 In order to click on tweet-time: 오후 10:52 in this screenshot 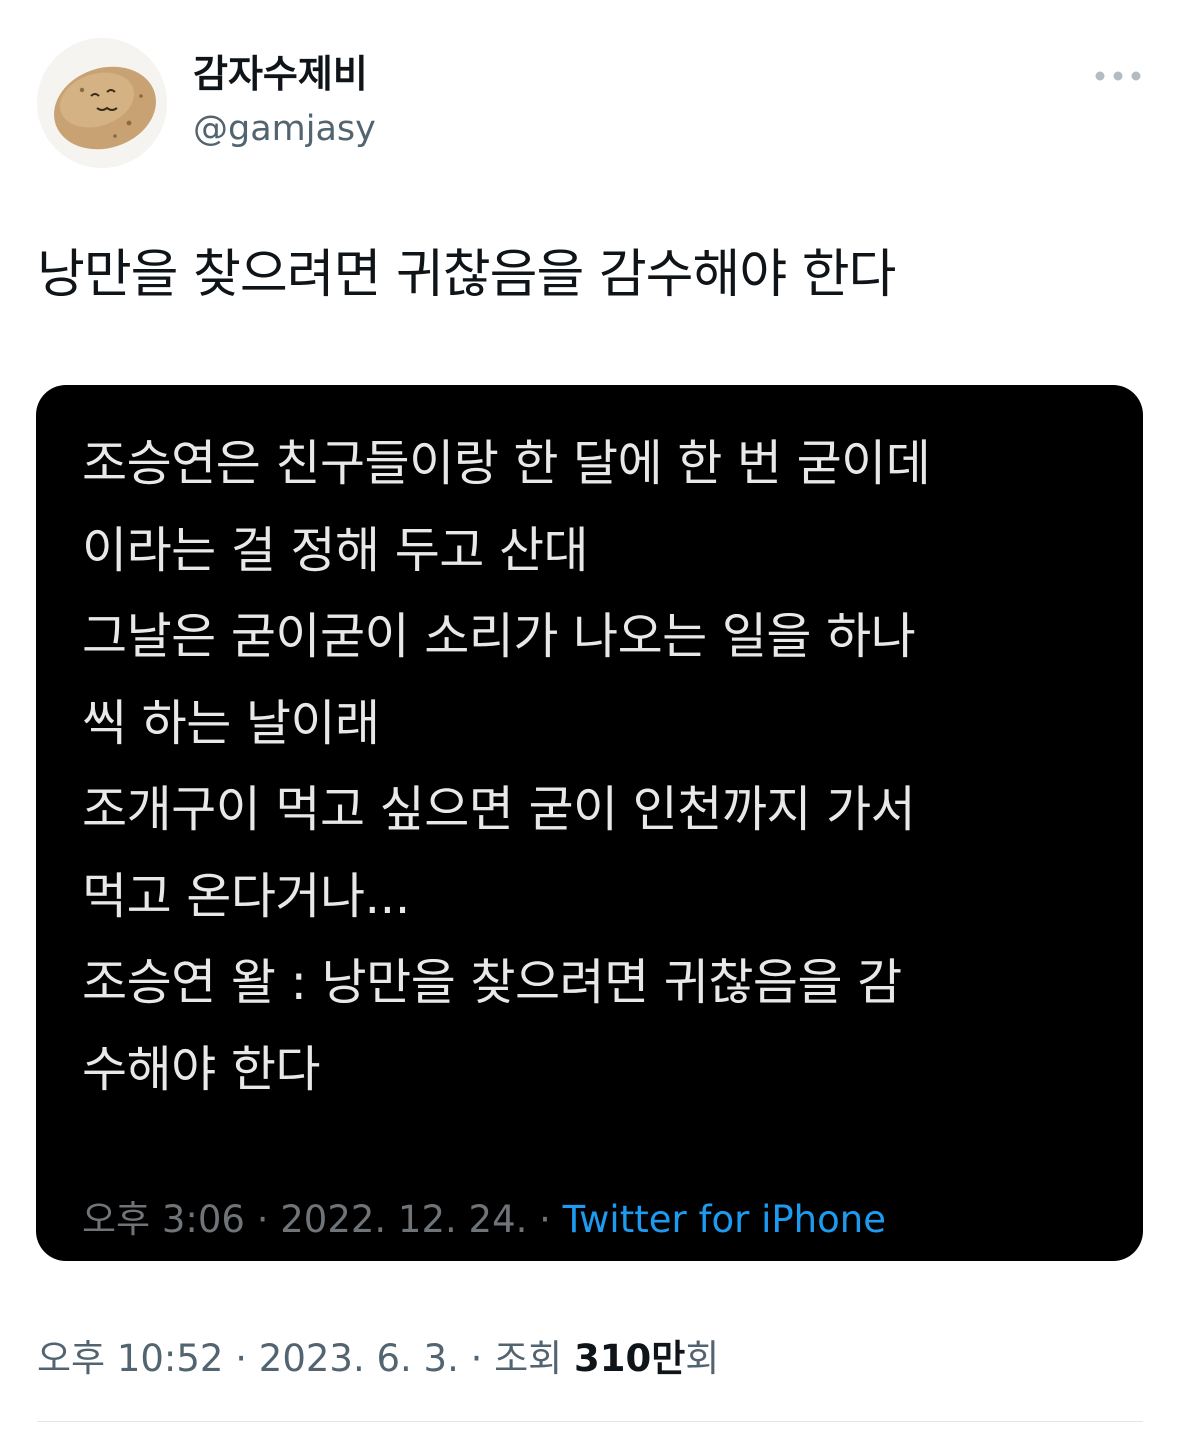, I will do `click(130, 1358)`.